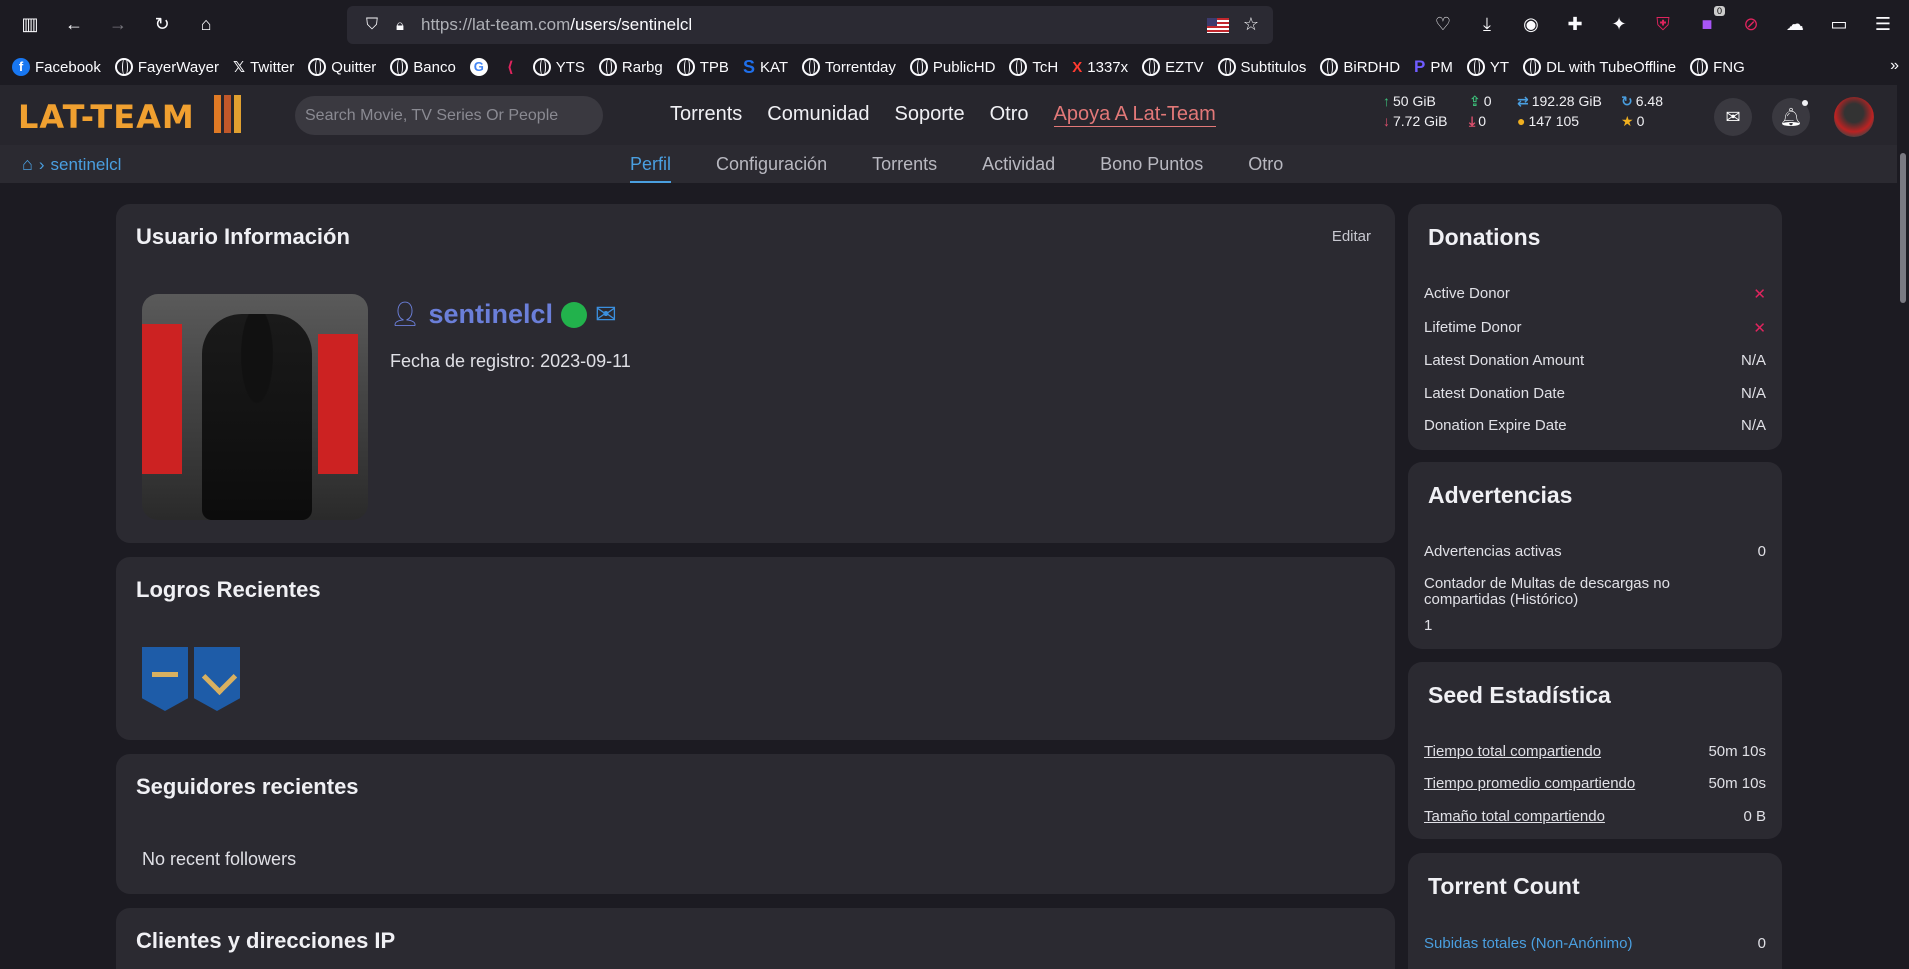 The width and height of the screenshot is (1909, 969). Describe the element at coordinates (106, 117) in the screenshot. I see `site-logo: LAT-TEAM` at that location.